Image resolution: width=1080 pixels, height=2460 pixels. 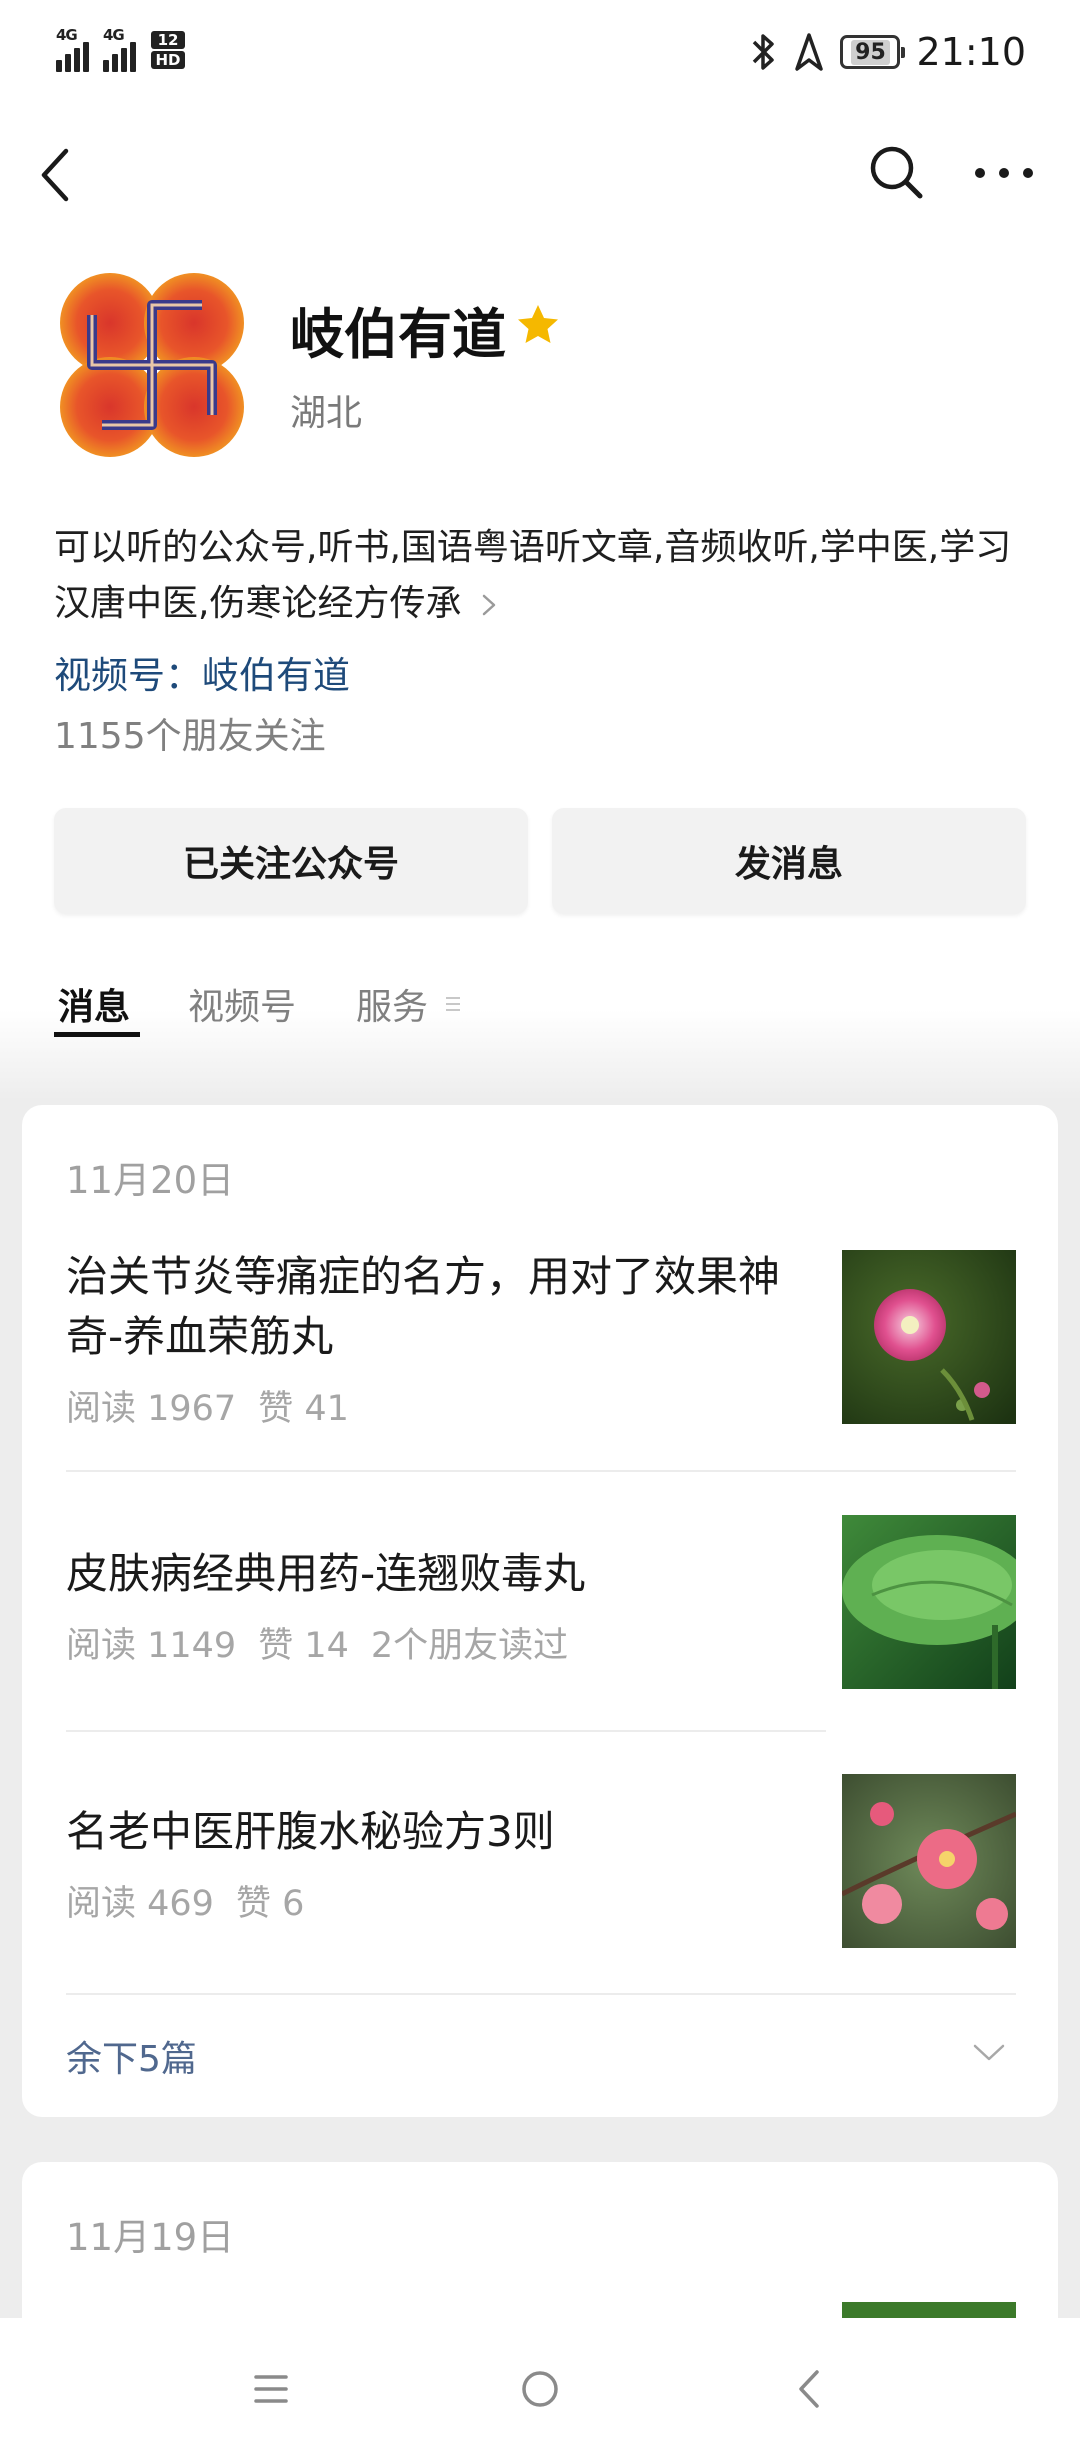 I want to click on chevron-right-icon, so click(x=489, y=605).